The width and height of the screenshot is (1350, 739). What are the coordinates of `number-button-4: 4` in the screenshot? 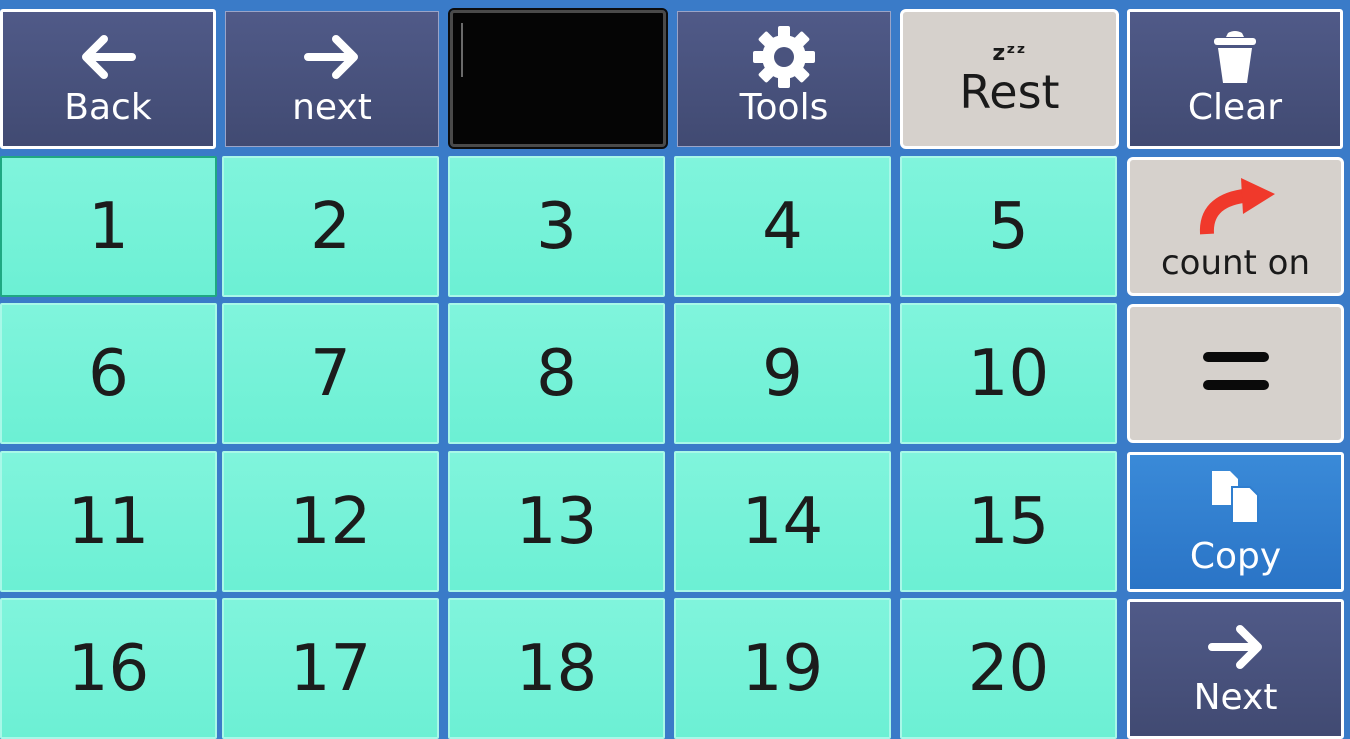 It's located at (782, 226).